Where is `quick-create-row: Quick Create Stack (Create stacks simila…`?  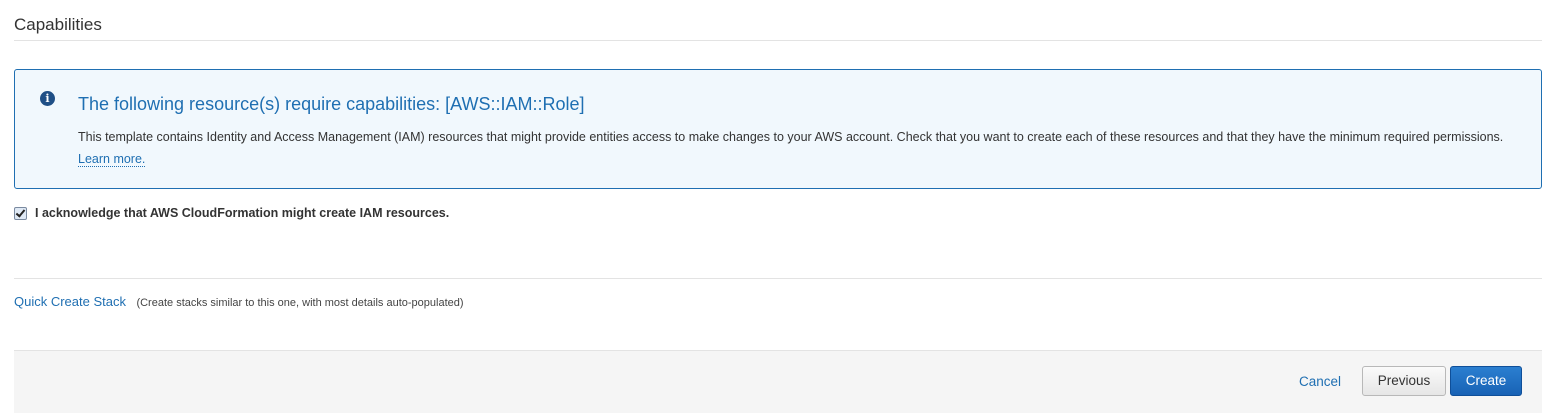
quick-create-row: Quick Create Stack (Create stacks simila… is located at coordinates (239, 302).